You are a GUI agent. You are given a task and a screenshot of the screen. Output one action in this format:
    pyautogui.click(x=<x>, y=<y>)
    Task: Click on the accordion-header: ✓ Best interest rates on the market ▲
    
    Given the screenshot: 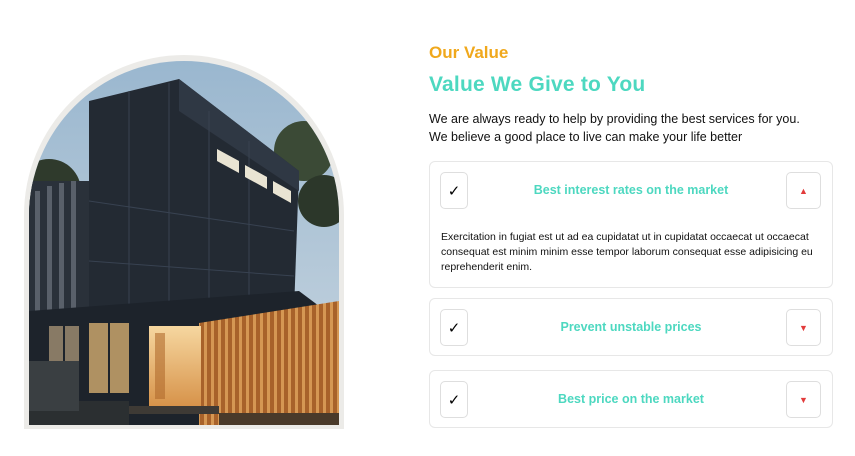 What is the action you would take?
    pyautogui.click(x=631, y=190)
    